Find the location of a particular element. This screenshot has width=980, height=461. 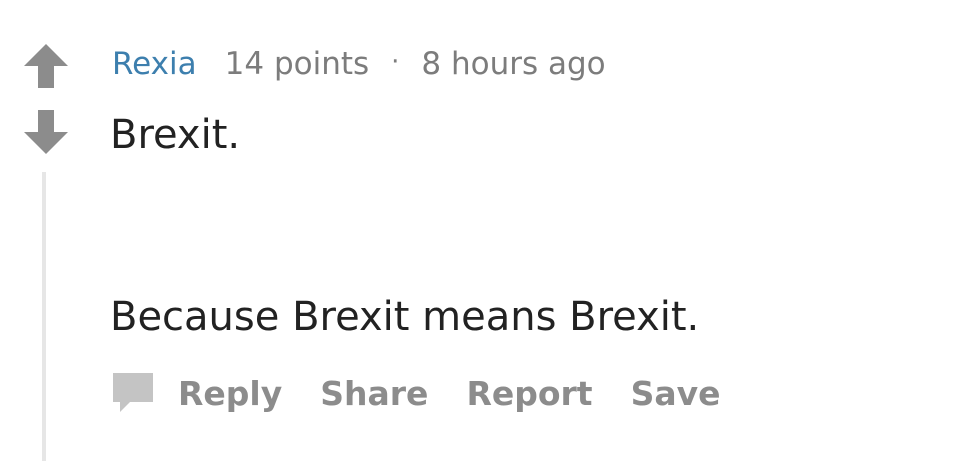

save-button: Save is located at coordinates (676, 393).